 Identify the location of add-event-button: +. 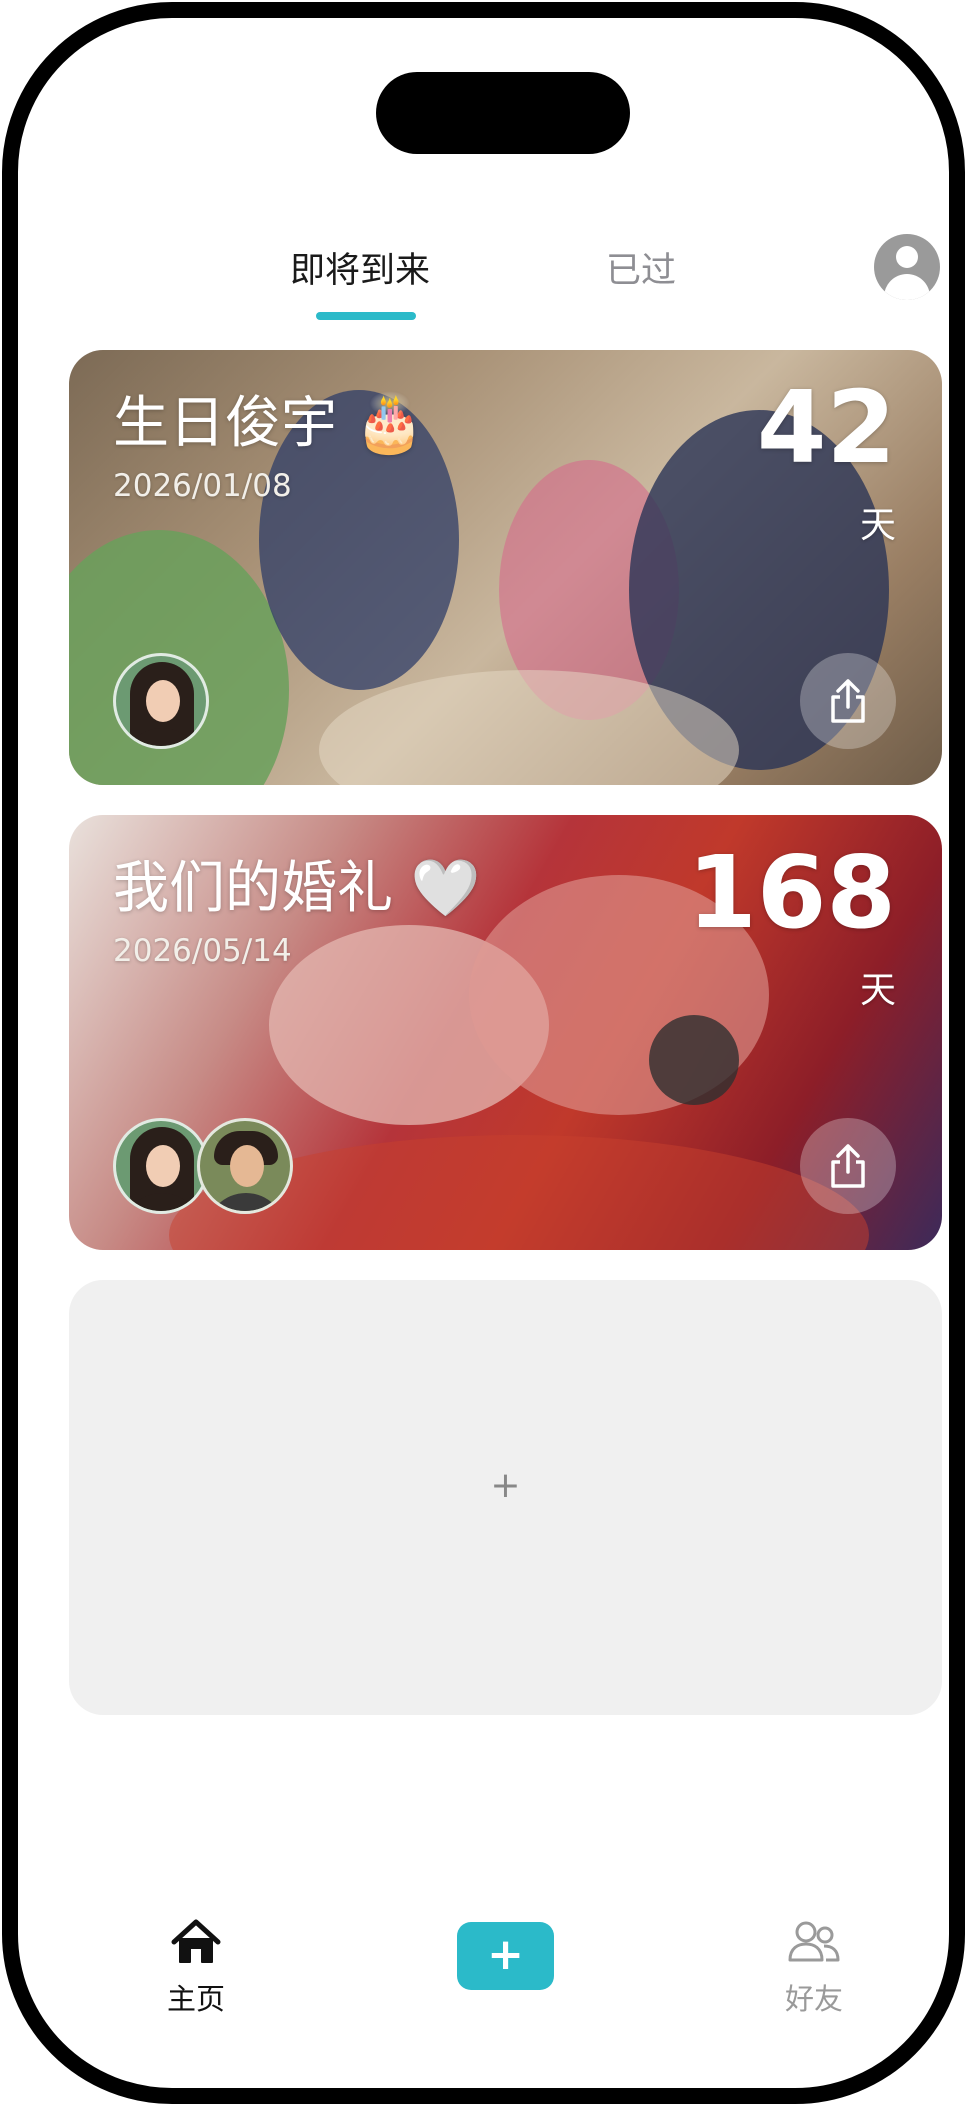
(505, 1956).